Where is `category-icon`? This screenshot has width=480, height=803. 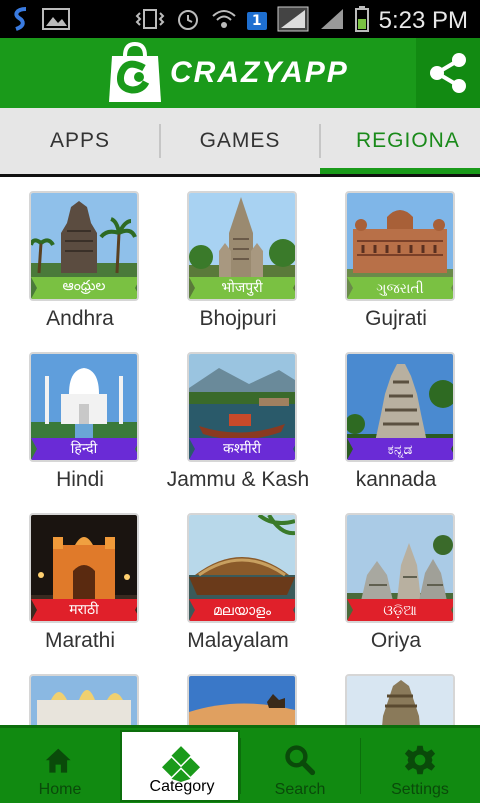
category-icon is located at coordinates (181, 764).